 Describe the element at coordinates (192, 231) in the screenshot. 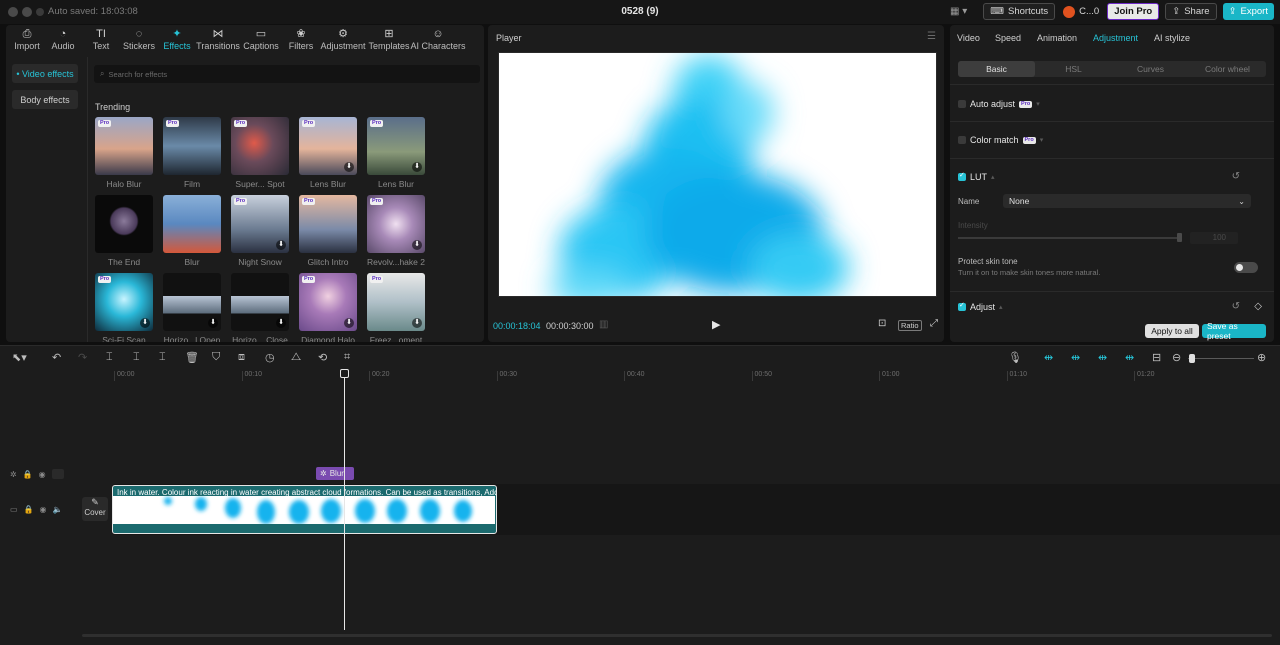

I see `effect-item: Blur` at that location.